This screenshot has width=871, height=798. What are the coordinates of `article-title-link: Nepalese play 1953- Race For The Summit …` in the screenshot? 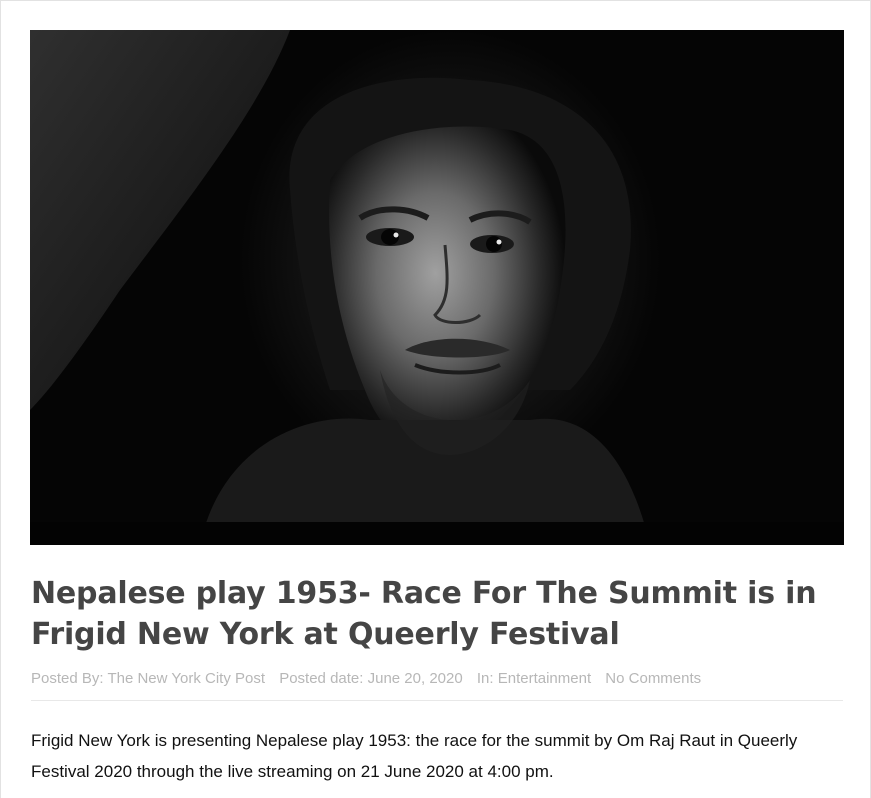 It's located at (424, 614).